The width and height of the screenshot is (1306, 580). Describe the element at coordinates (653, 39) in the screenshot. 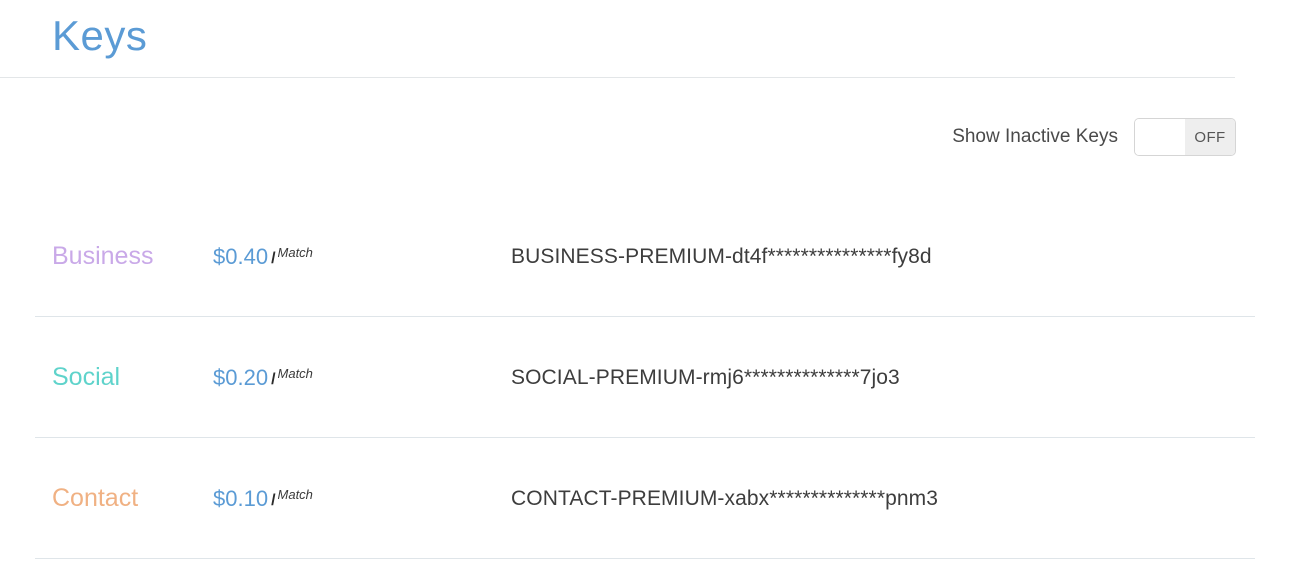

I see `page-header: Keys` at that location.